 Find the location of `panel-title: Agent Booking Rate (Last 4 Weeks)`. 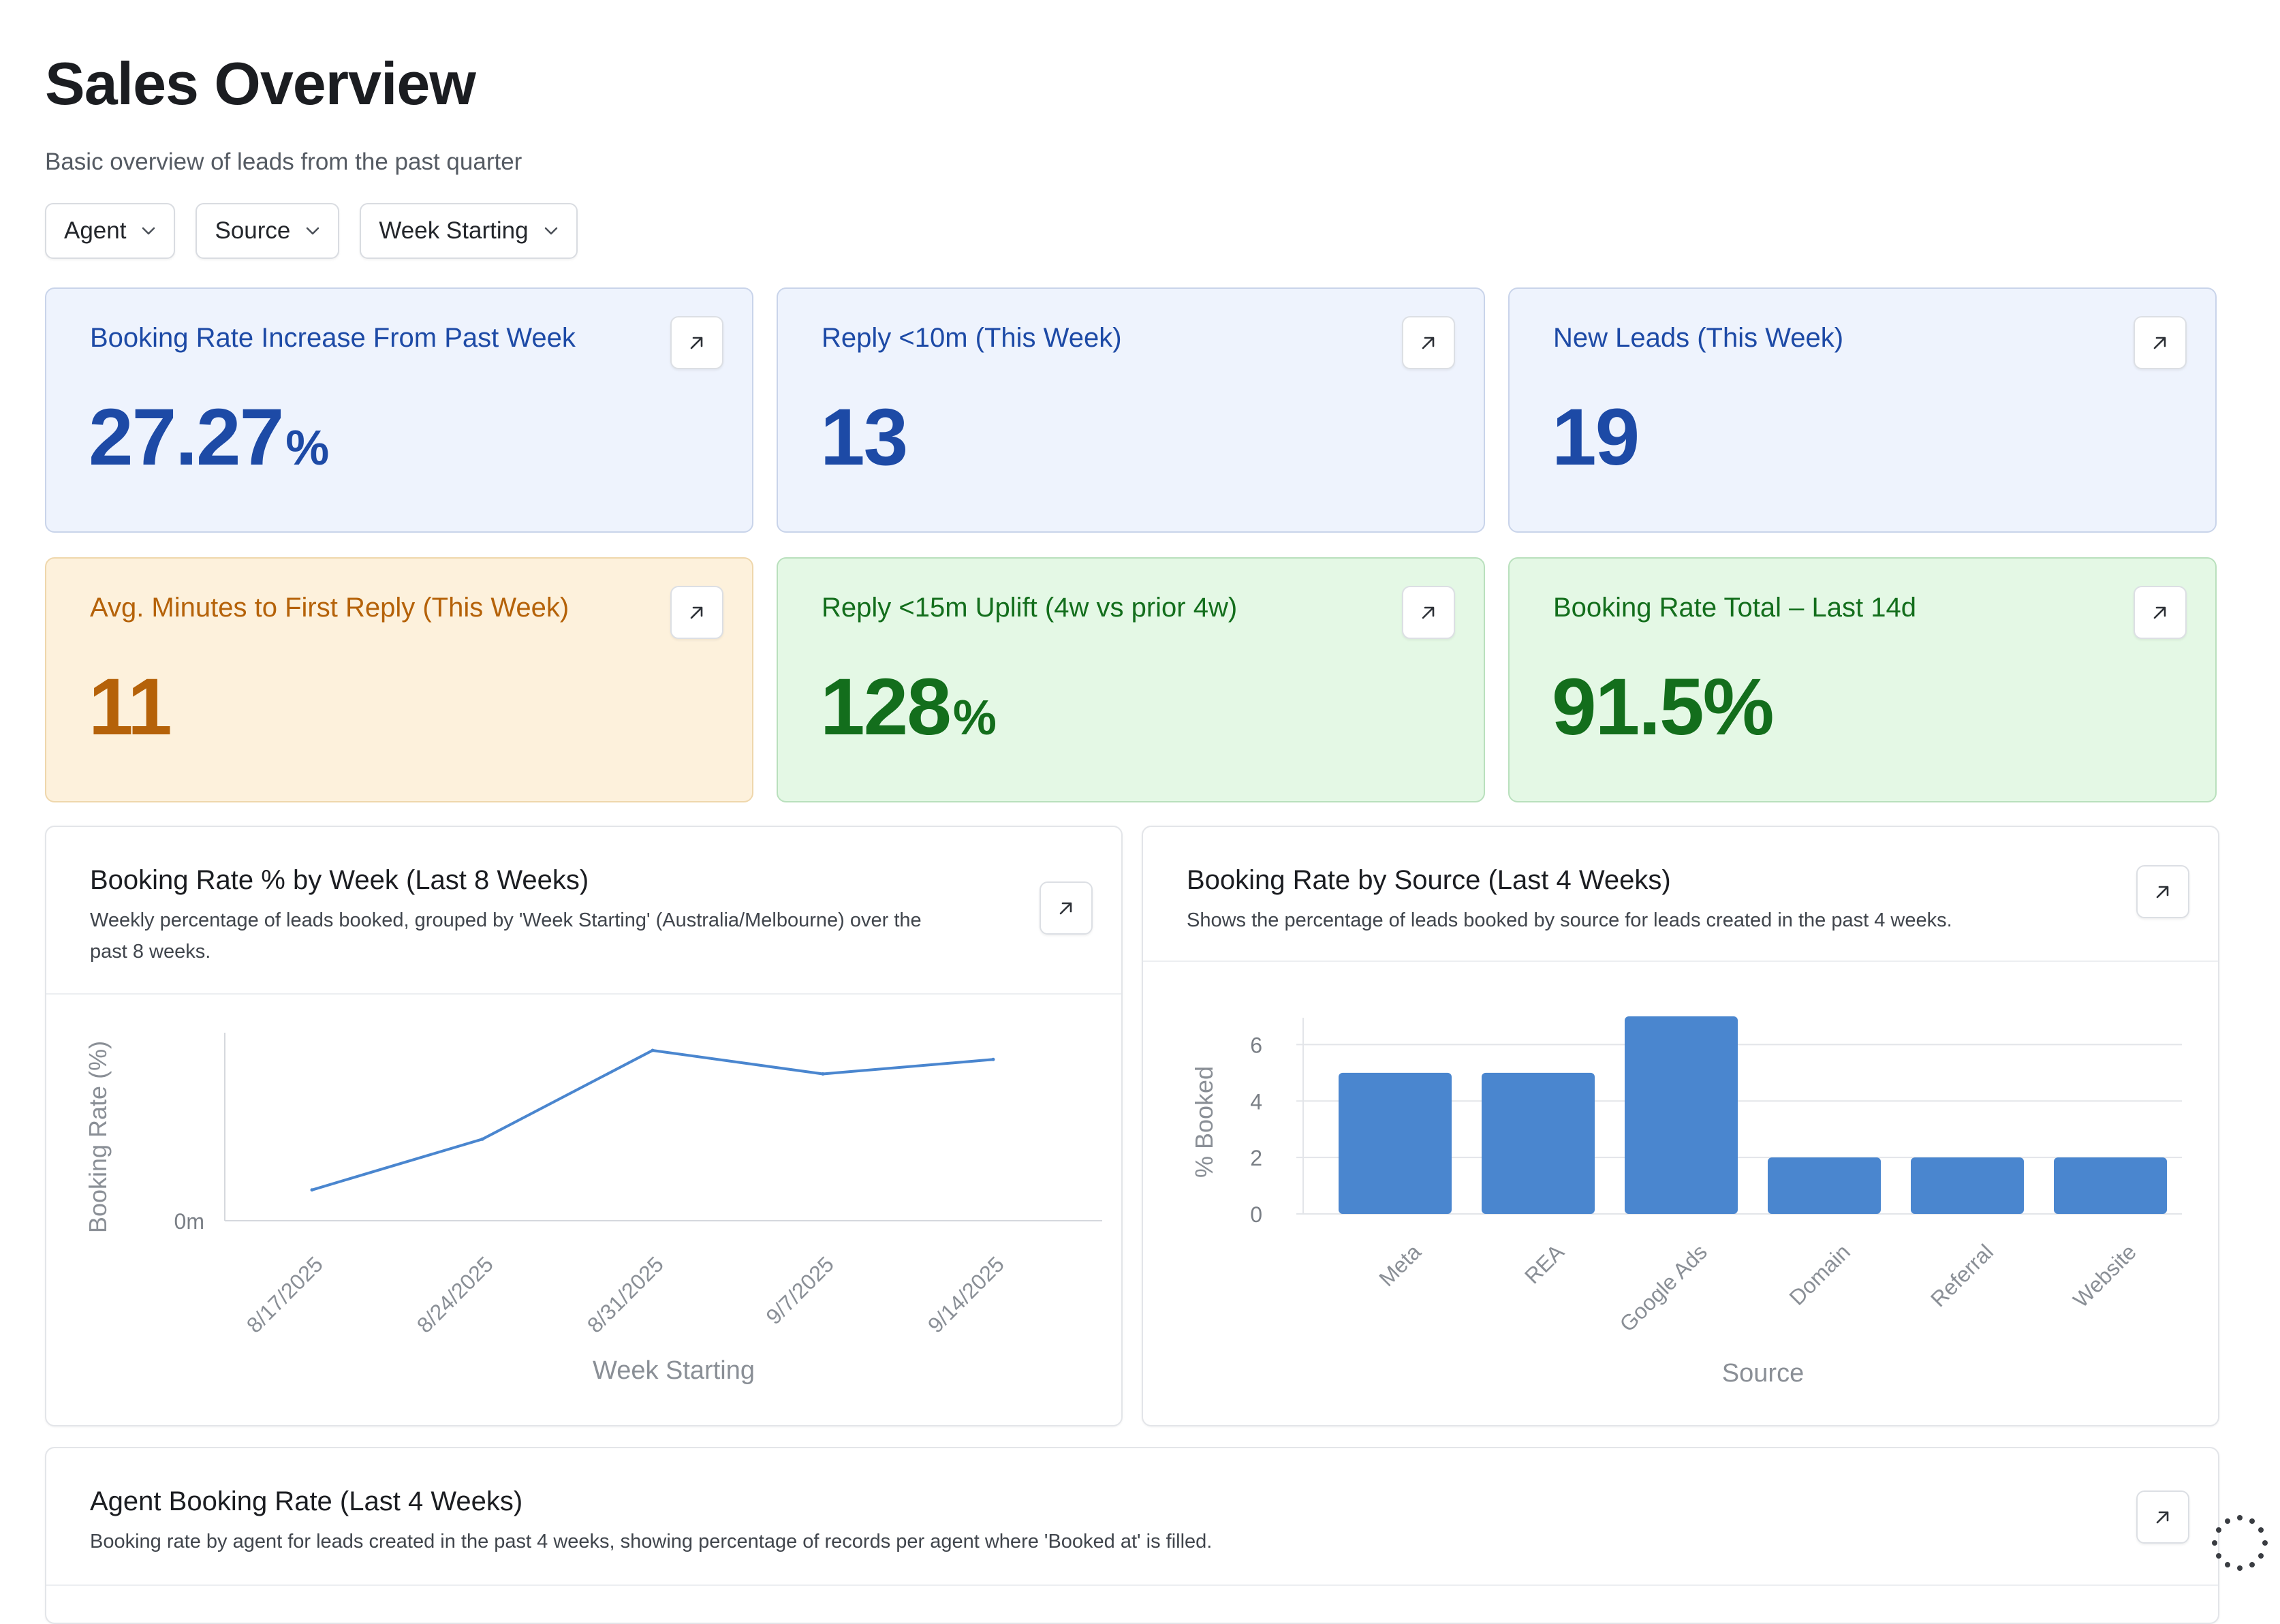

panel-title: Agent Booking Rate (Last 4 Weeks) is located at coordinates (306, 1501).